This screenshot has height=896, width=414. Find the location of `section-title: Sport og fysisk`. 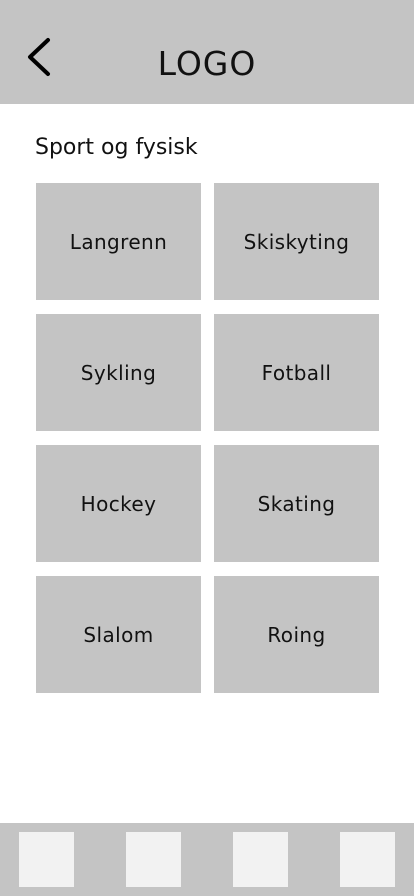

section-title: Sport og fysisk is located at coordinates (116, 147).